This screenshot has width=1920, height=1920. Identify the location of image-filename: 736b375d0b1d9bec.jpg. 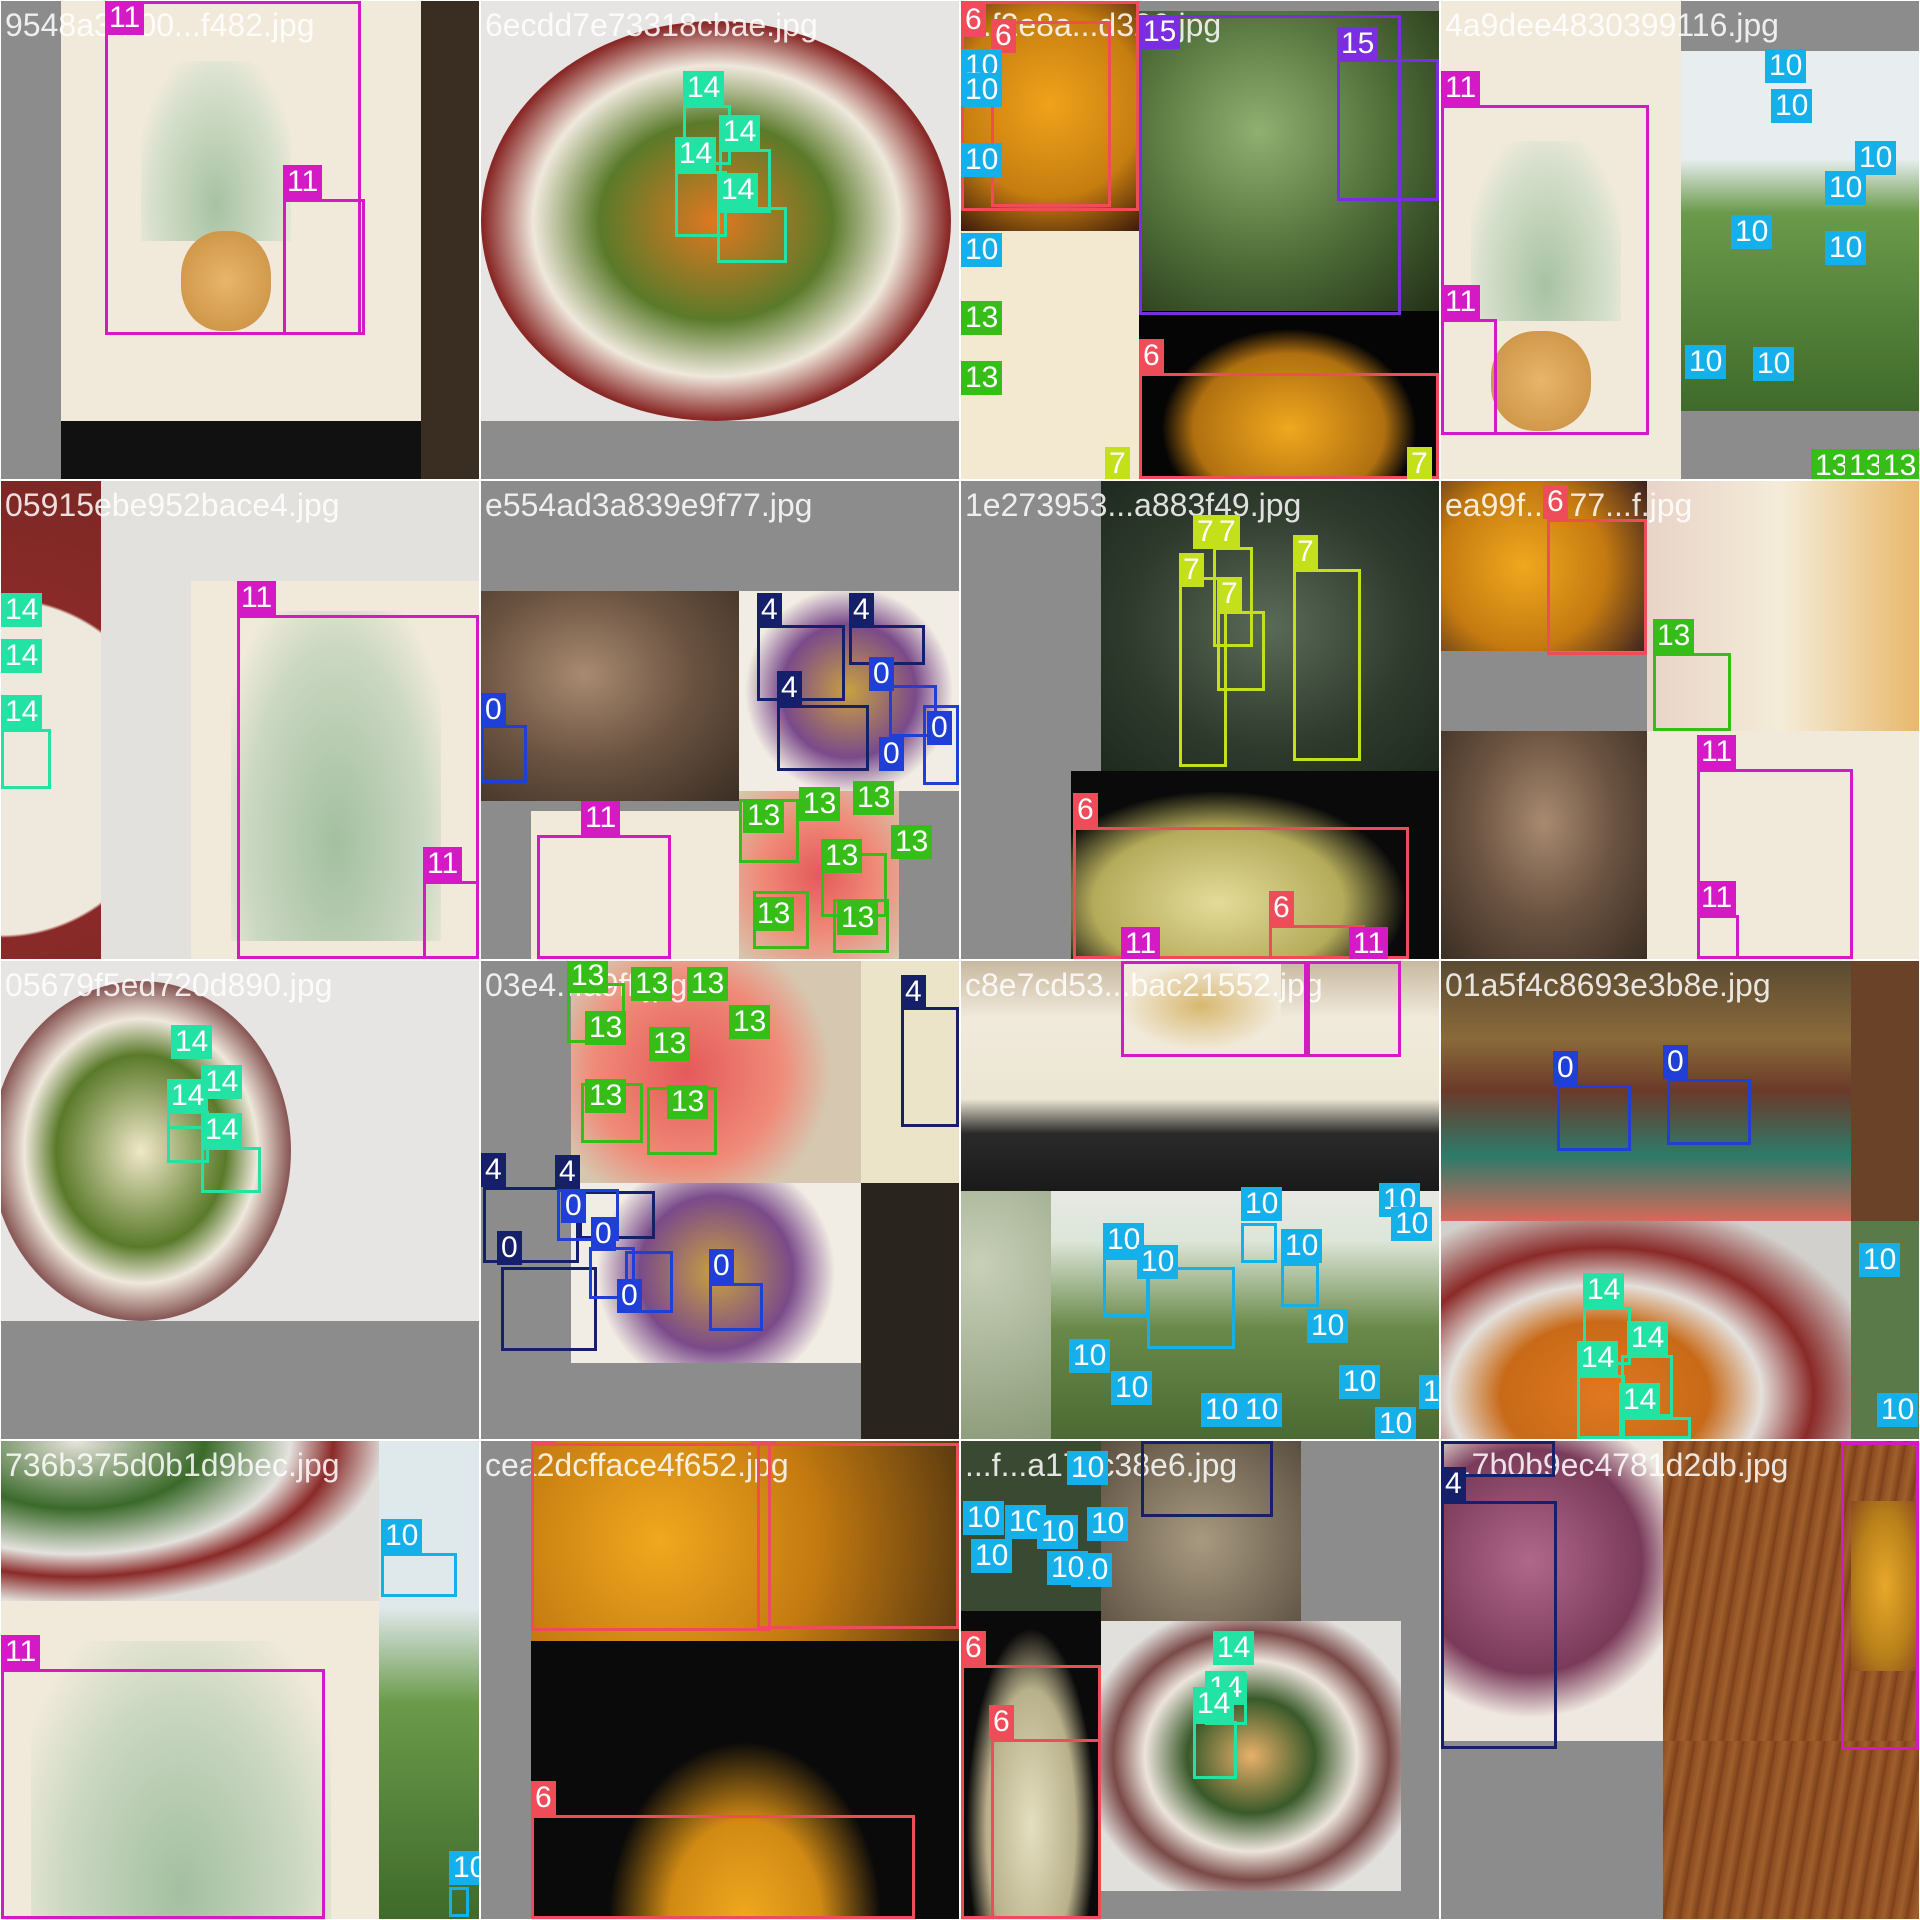
(172, 1465).